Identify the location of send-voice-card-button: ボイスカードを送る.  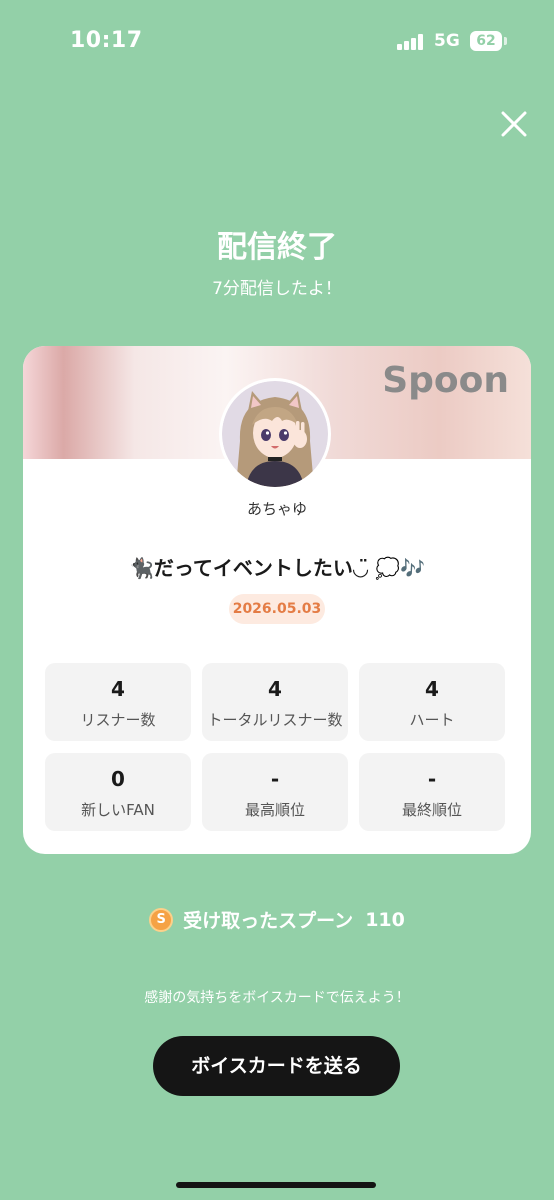
(276, 1066).